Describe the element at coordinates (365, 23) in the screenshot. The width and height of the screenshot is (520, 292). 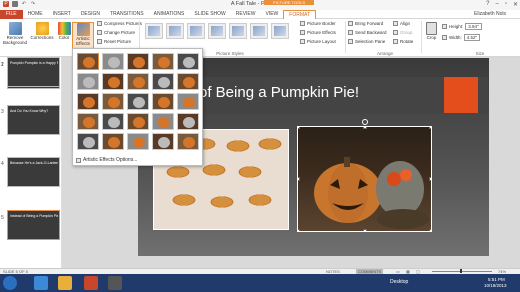
I see `bring-forward-button: Bring Forward` at that location.